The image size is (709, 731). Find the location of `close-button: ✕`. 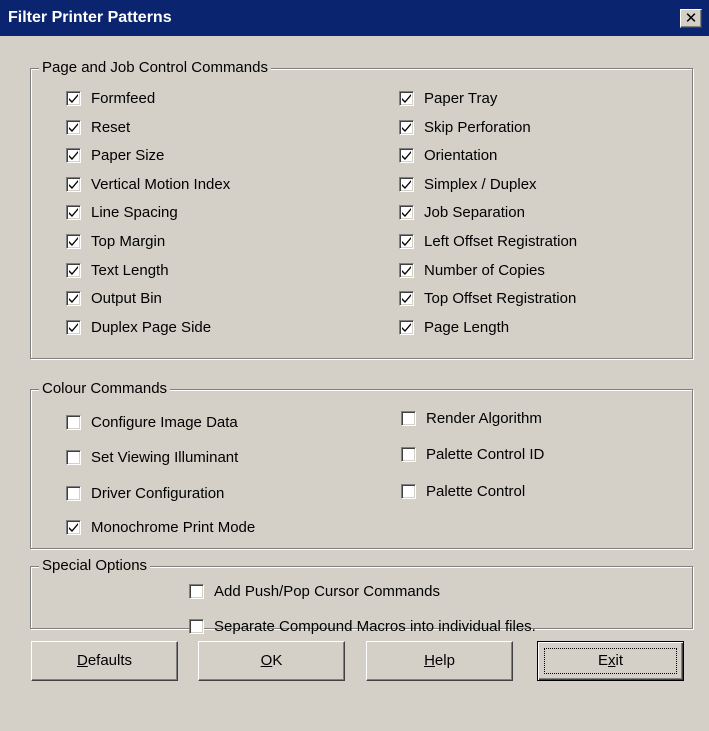

close-button: ✕ is located at coordinates (691, 18).